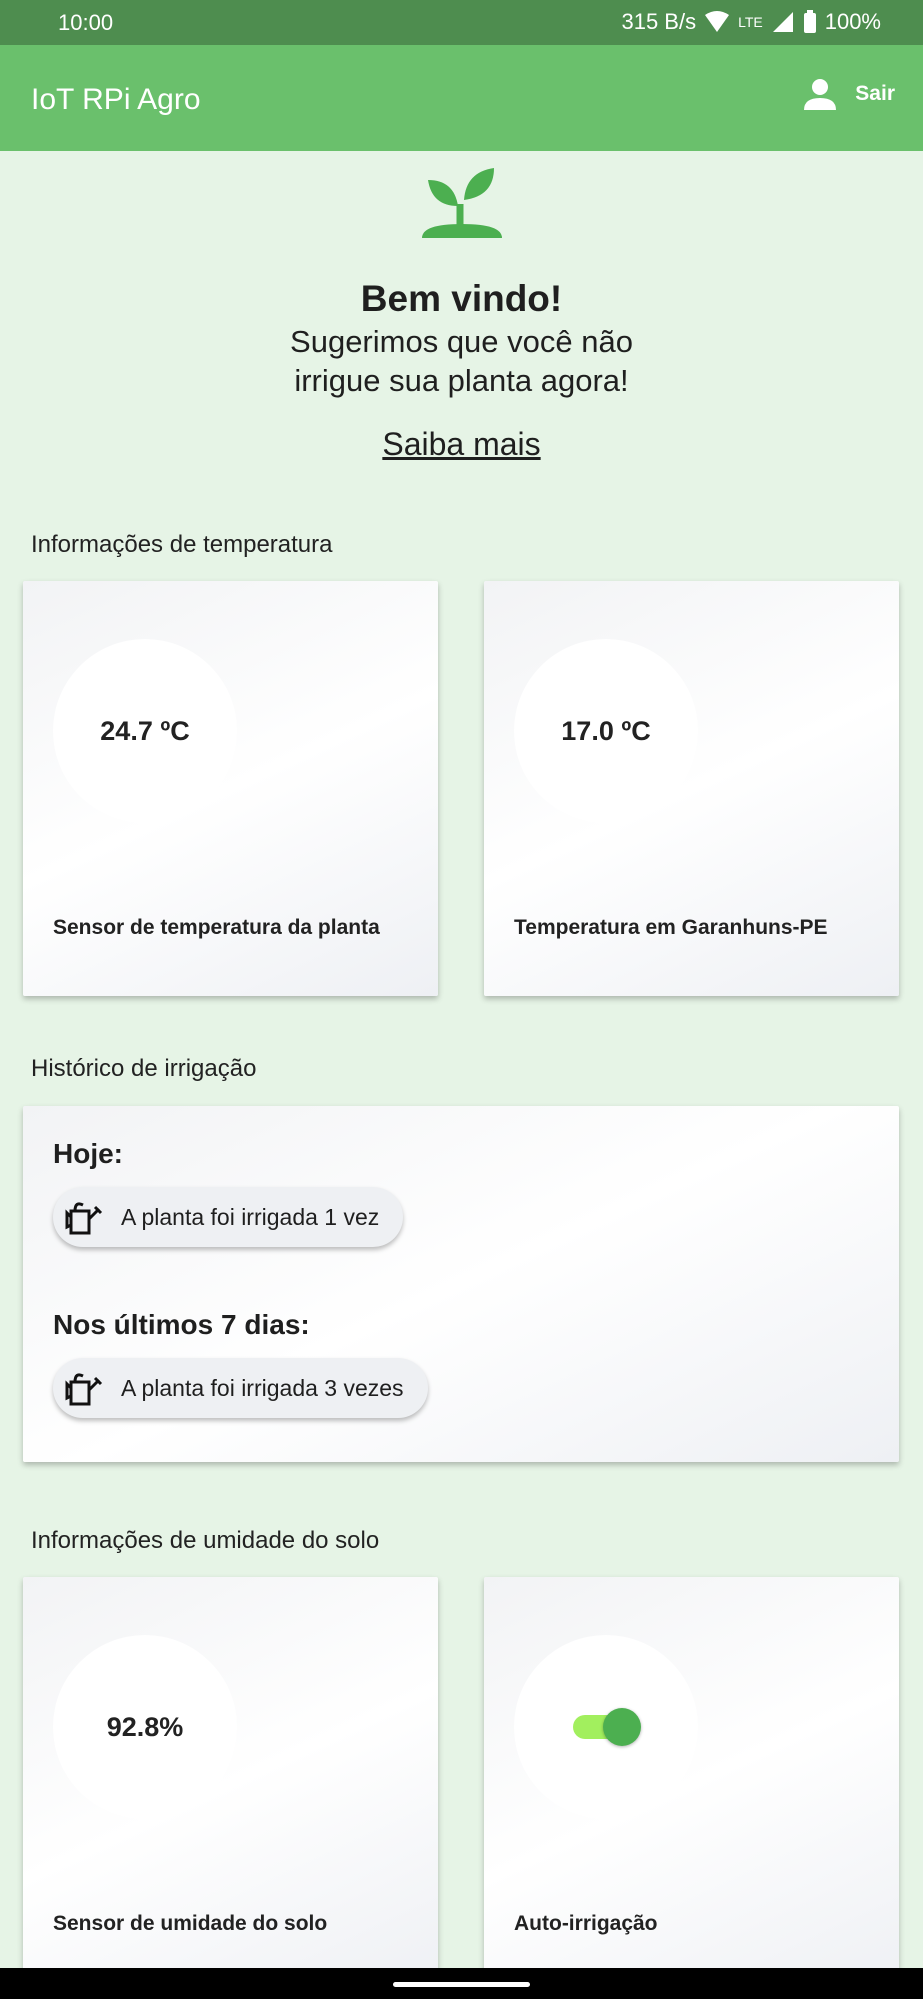  I want to click on auto-irrigation-toggle, so click(607, 1727).